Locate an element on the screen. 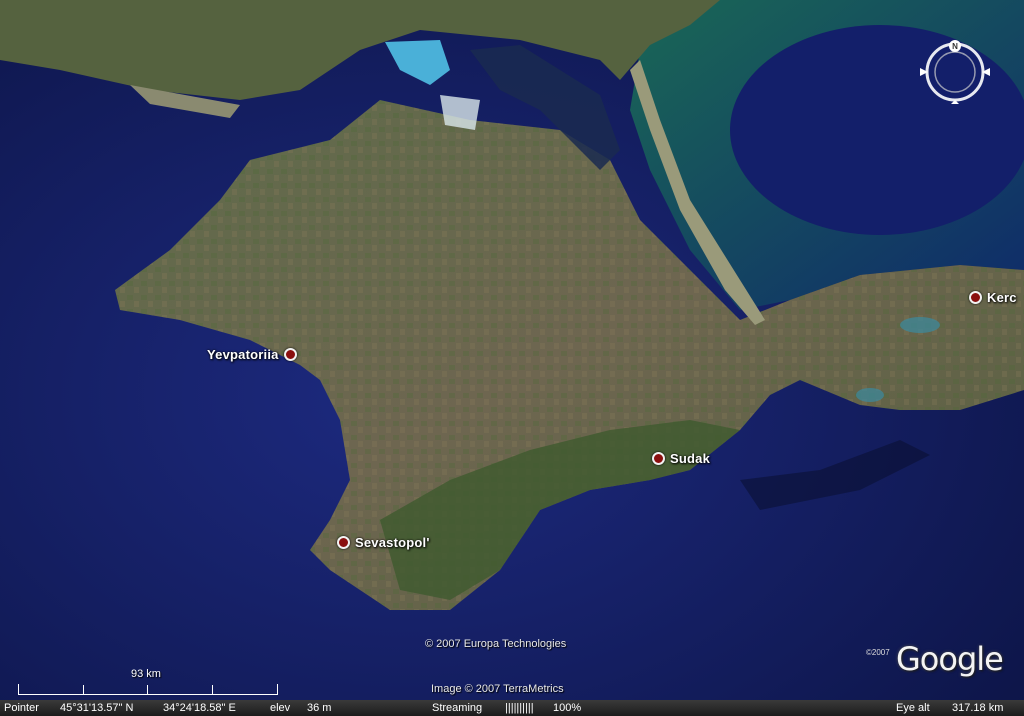 This screenshot has width=1024, height=716. pointer-longitude: 34°24'18.58" E is located at coordinates (199, 708).